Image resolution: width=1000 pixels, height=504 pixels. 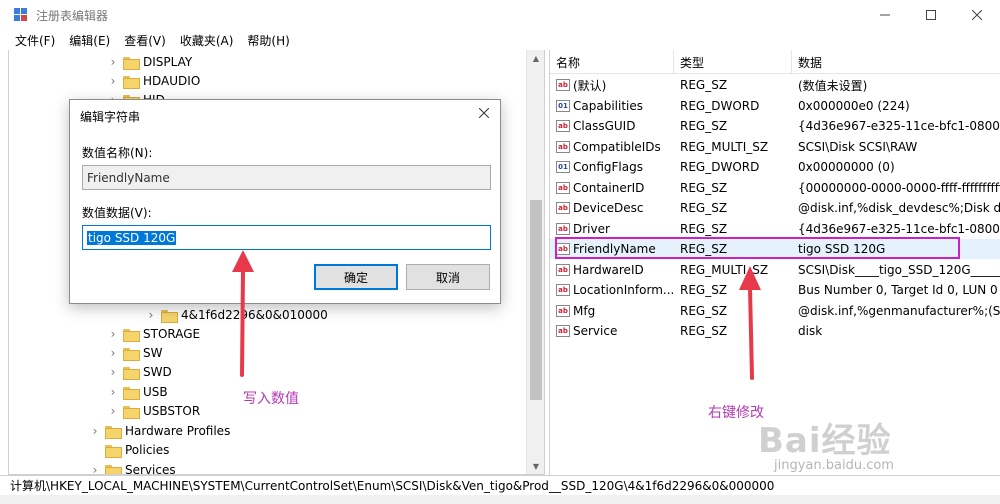 I want to click on baidu-logo: Bai经验, so click(x=825, y=441).